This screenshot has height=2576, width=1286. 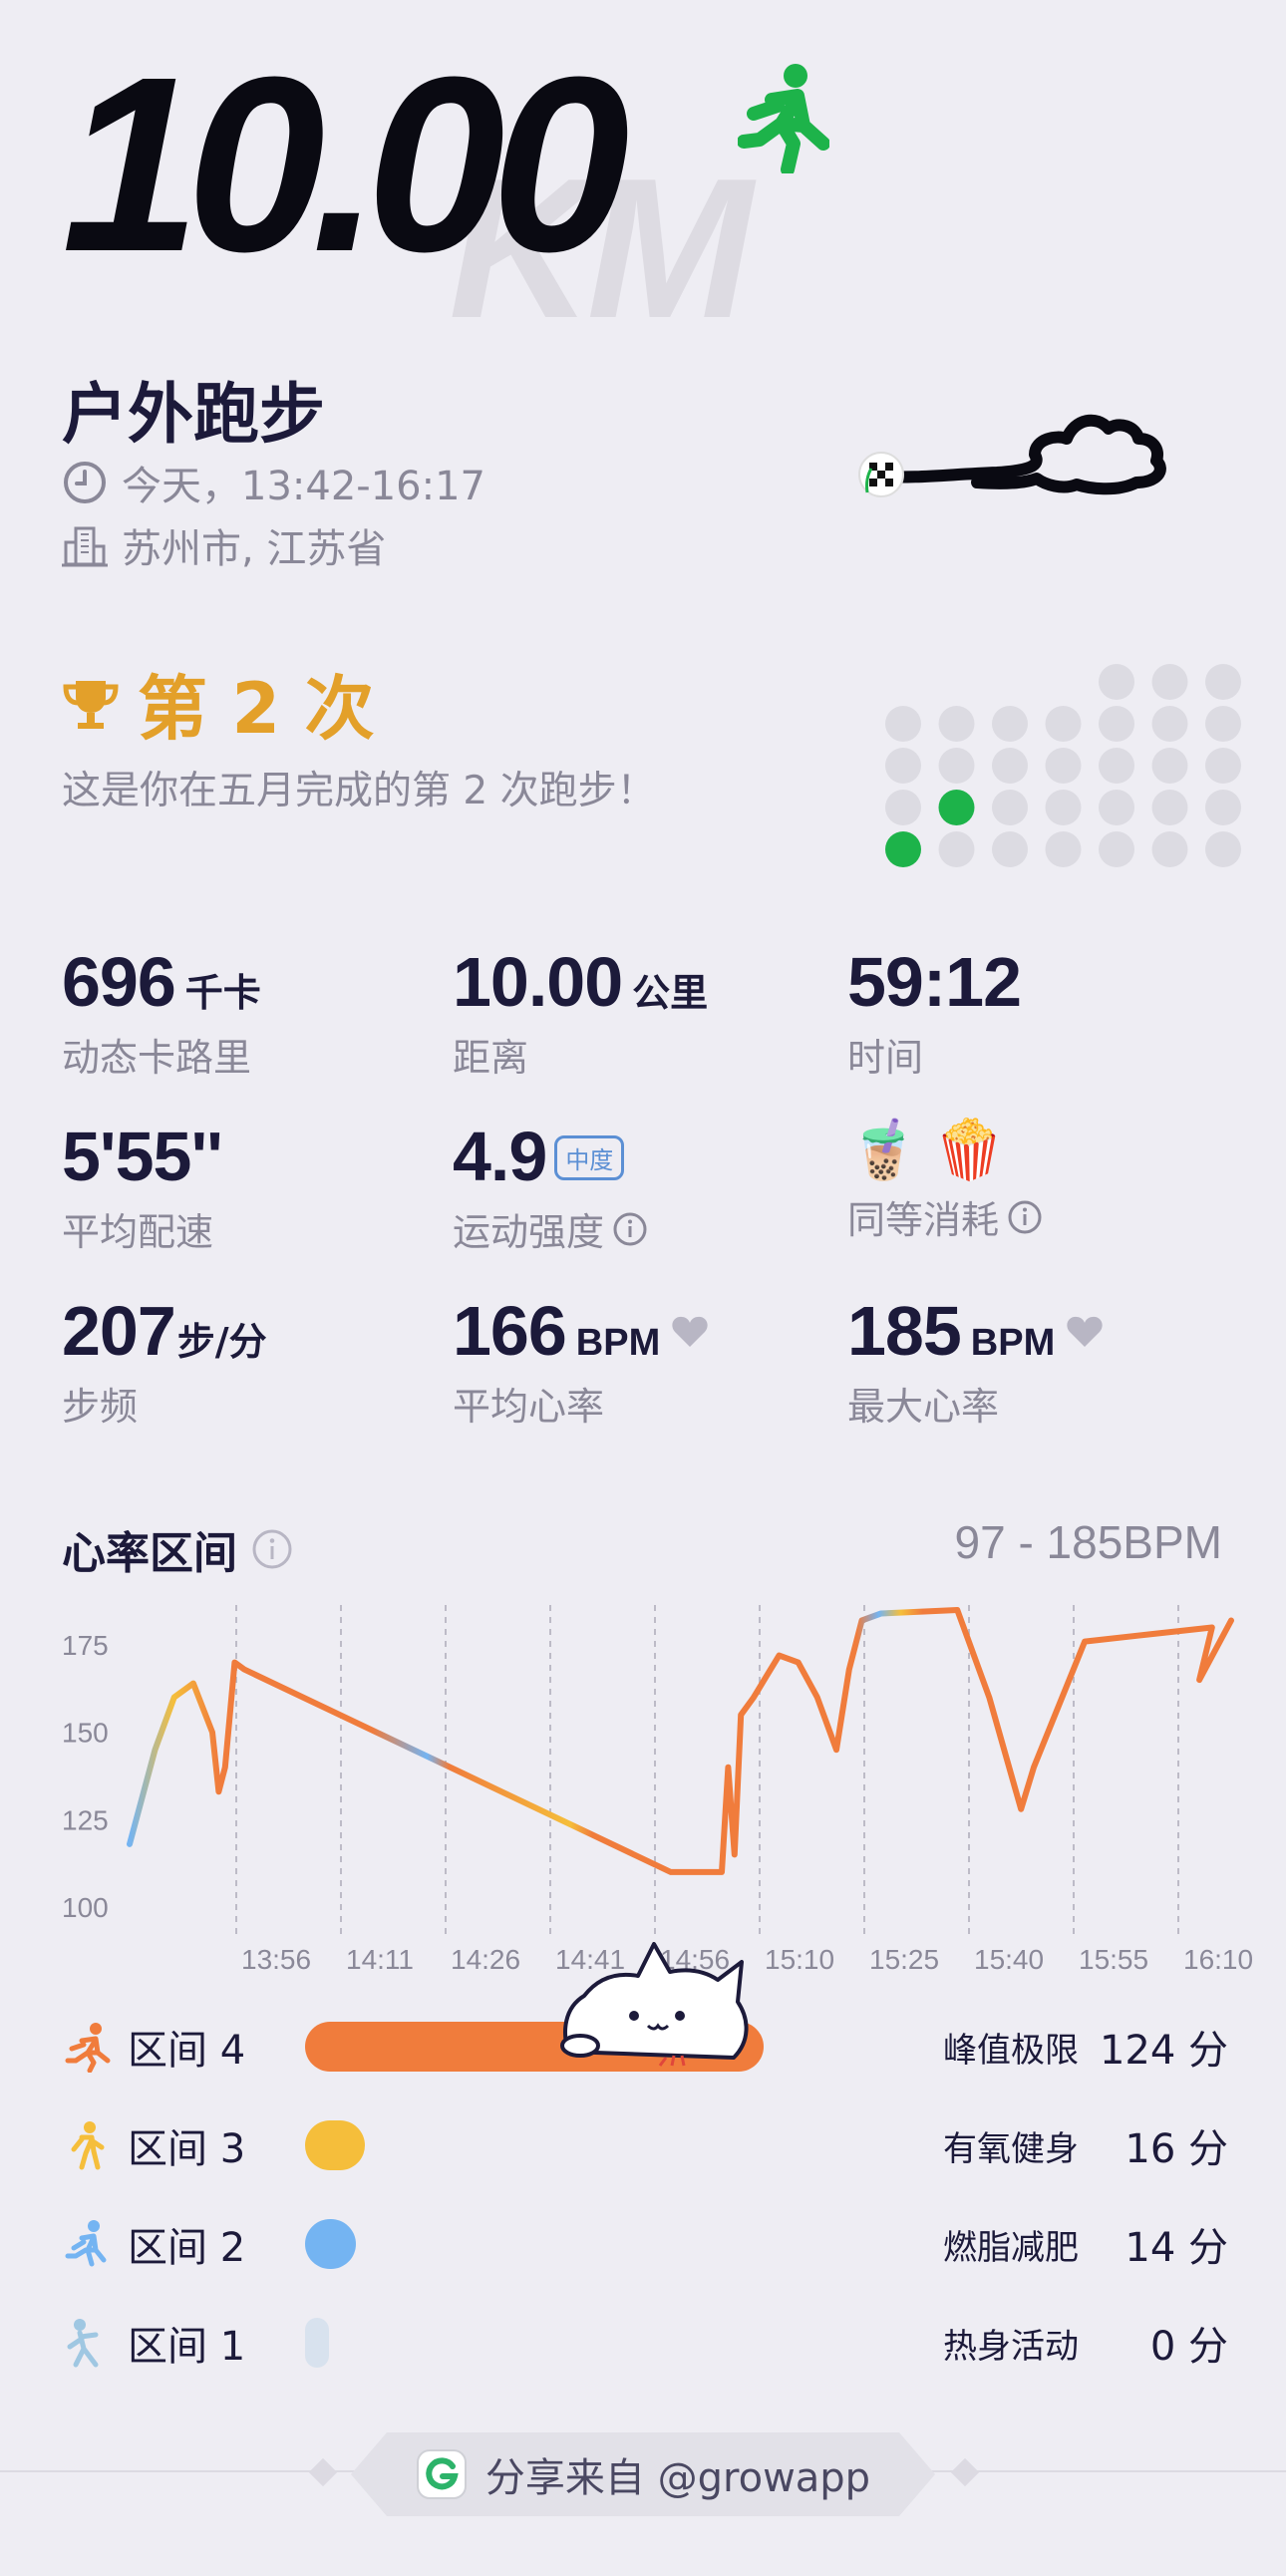 What do you see at coordinates (441, 2474) in the screenshot?
I see `grow-app-logo-icon` at bounding box center [441, 2474].